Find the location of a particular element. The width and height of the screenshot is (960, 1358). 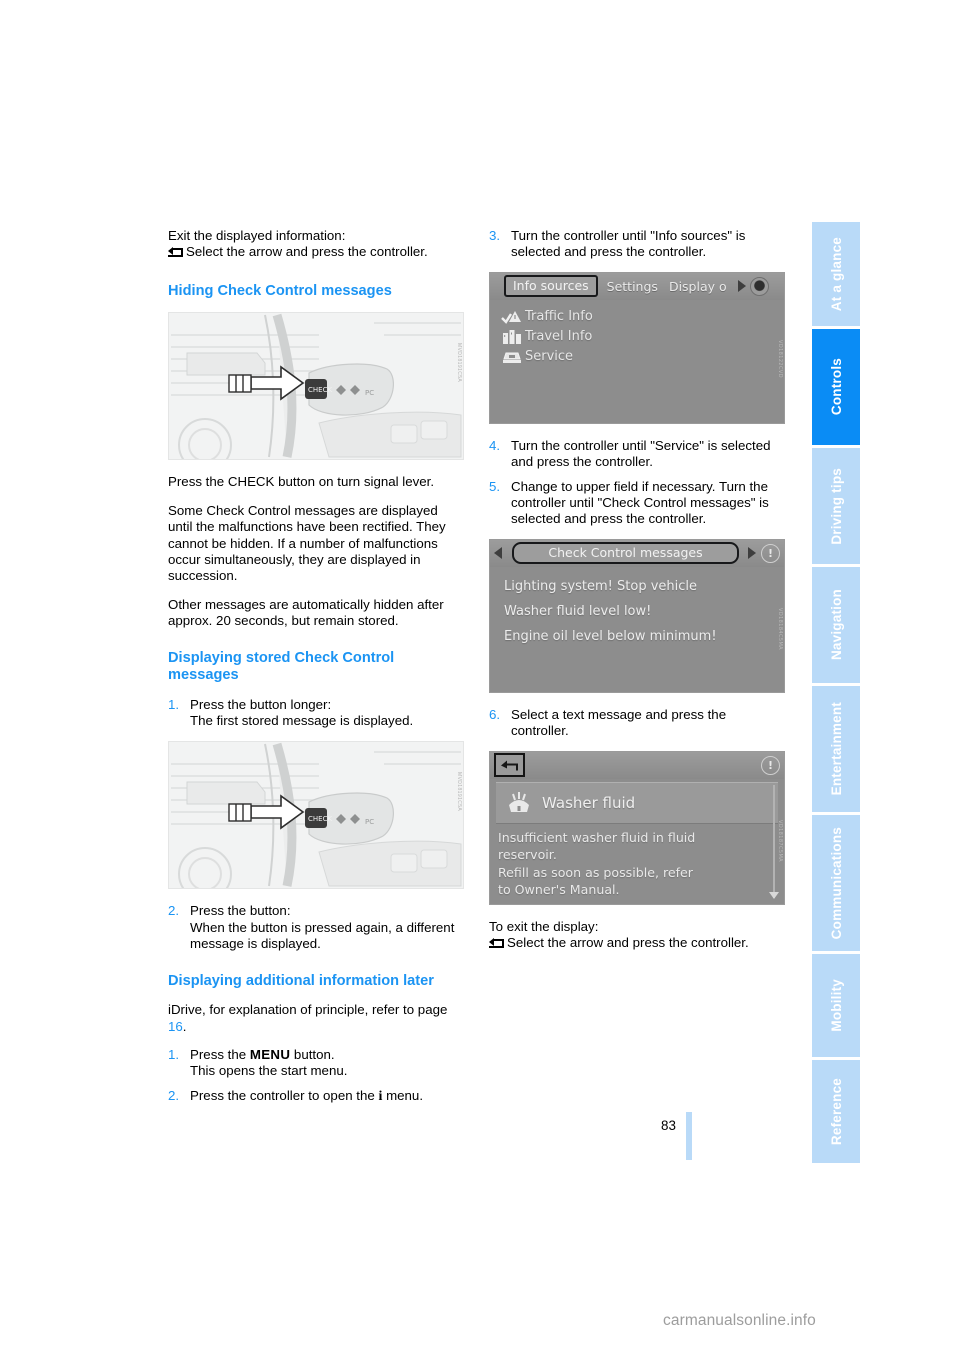

idrive-tab-display: Display o is located at coordinates (698, 286).